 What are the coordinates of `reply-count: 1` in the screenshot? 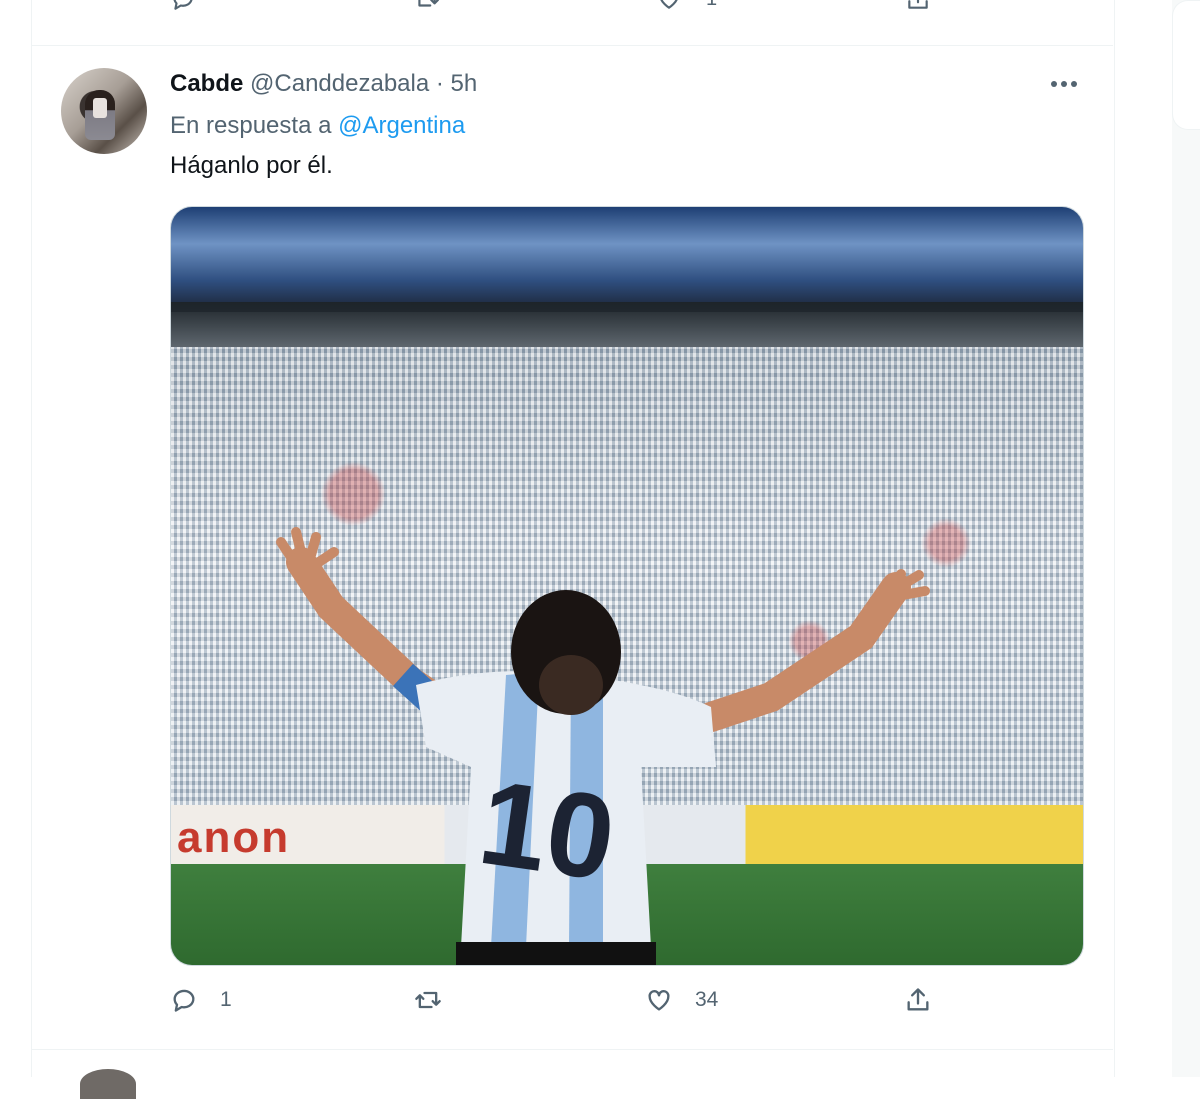 It's located at (226, 999).